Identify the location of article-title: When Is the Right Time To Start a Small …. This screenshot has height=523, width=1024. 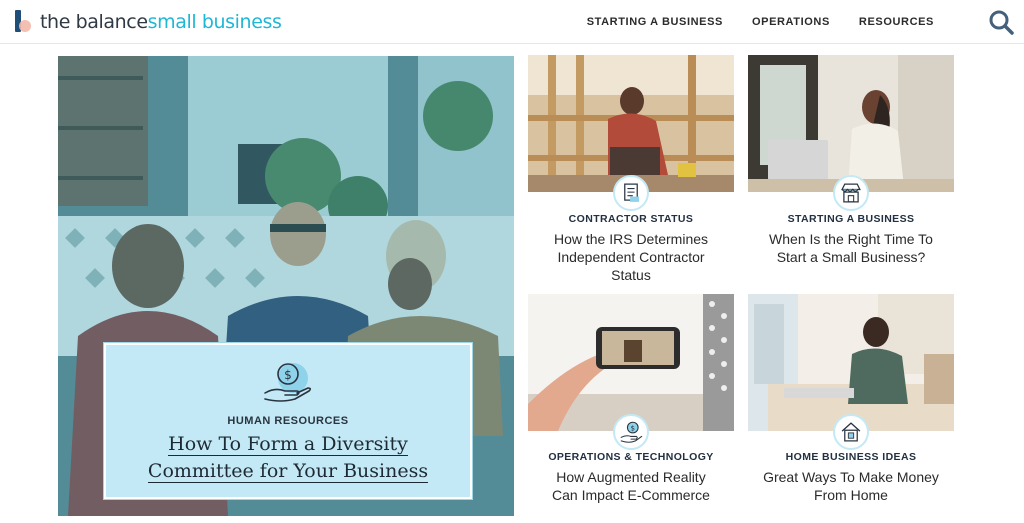
(851, 248).